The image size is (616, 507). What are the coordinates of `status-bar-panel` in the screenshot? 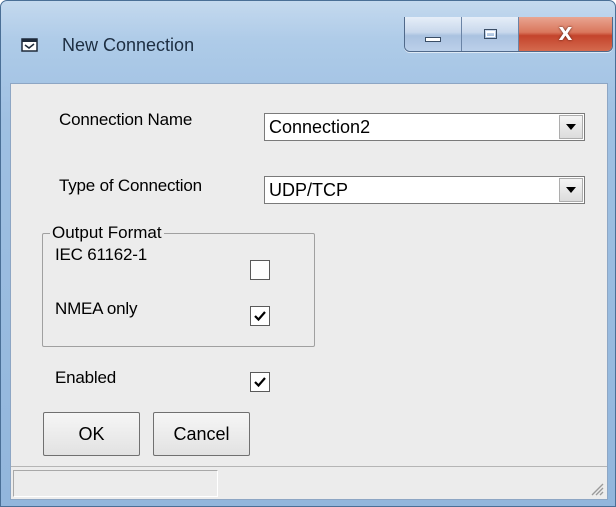 It's located at (115, 483).